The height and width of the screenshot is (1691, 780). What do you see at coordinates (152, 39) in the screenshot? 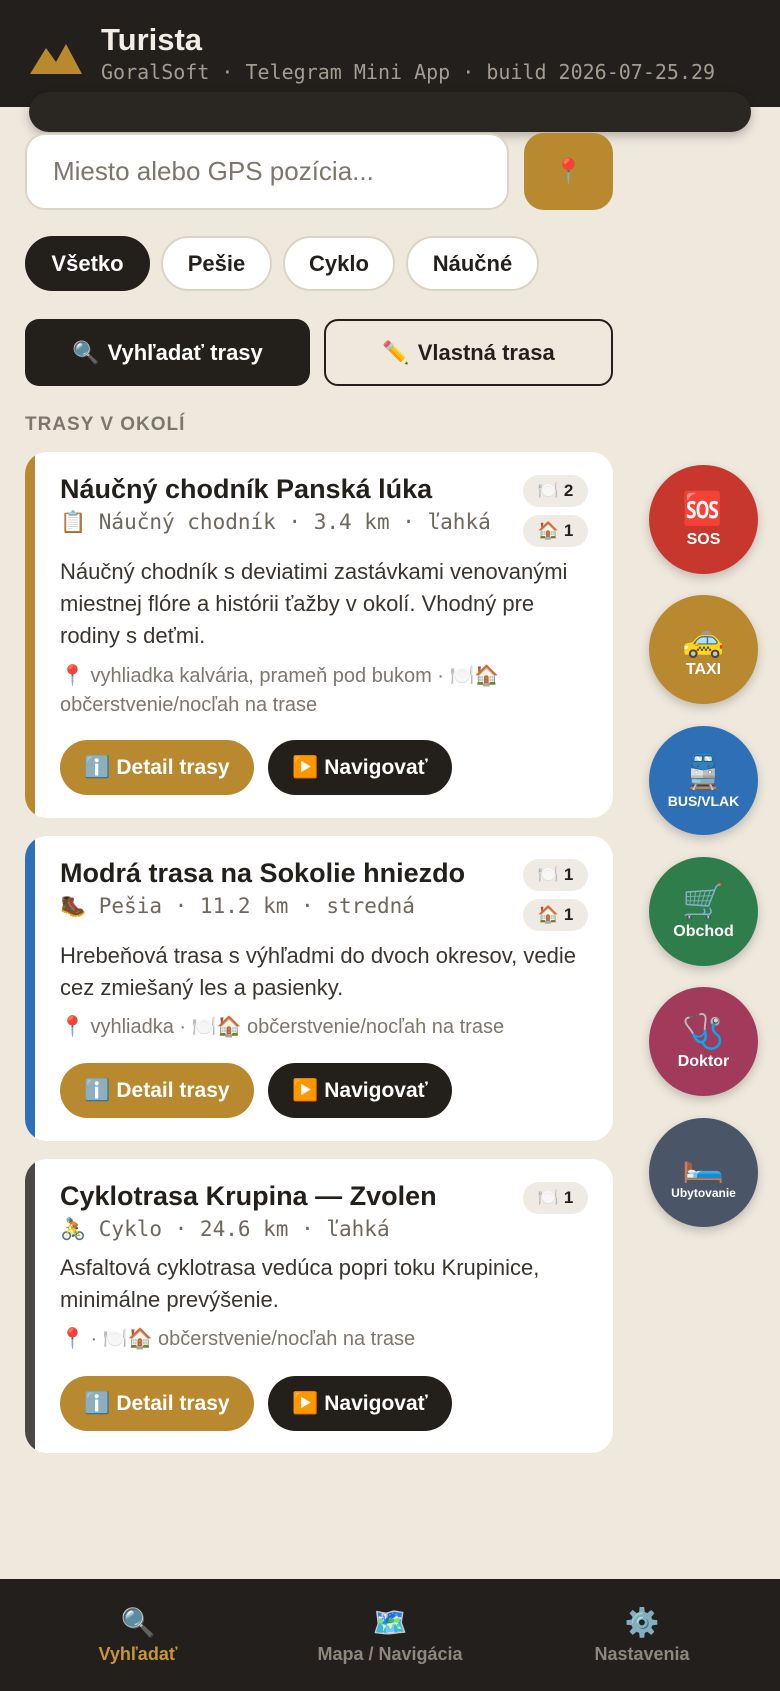
I see `app-title: Turista` at bounding box center [152, 39].